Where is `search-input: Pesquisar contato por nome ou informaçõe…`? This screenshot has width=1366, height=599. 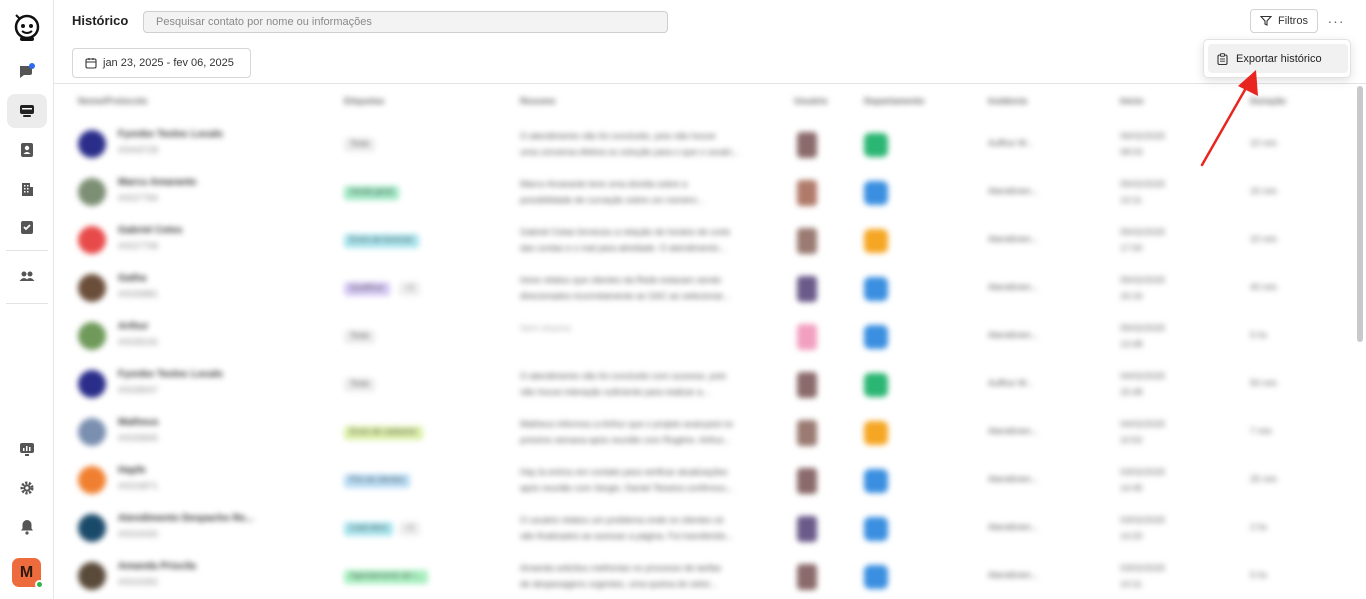
search-input: Pesquisar contato por nome ou informaçõe… is located at coordinates (405, 22).